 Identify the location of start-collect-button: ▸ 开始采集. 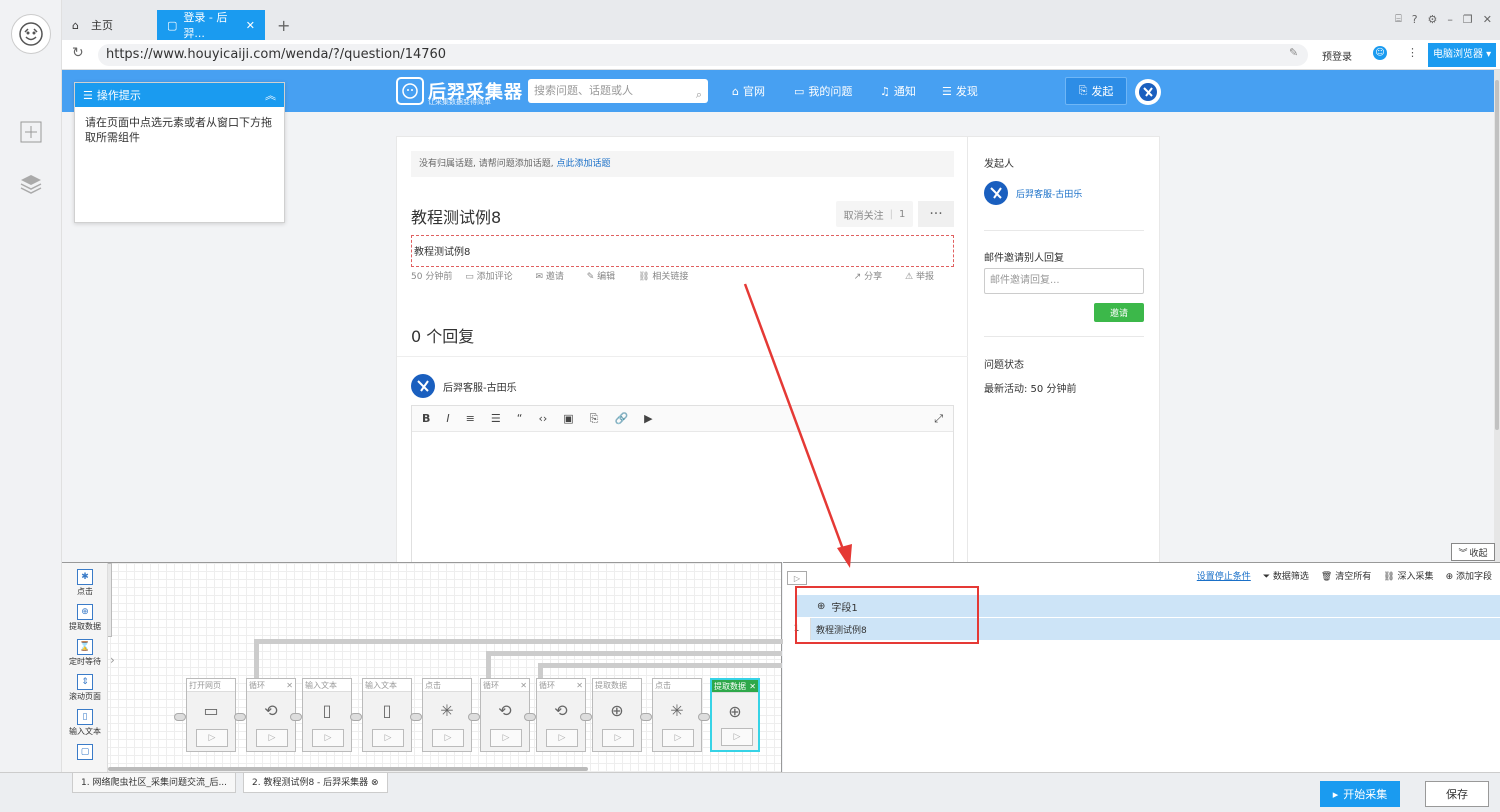
(1360, 794).